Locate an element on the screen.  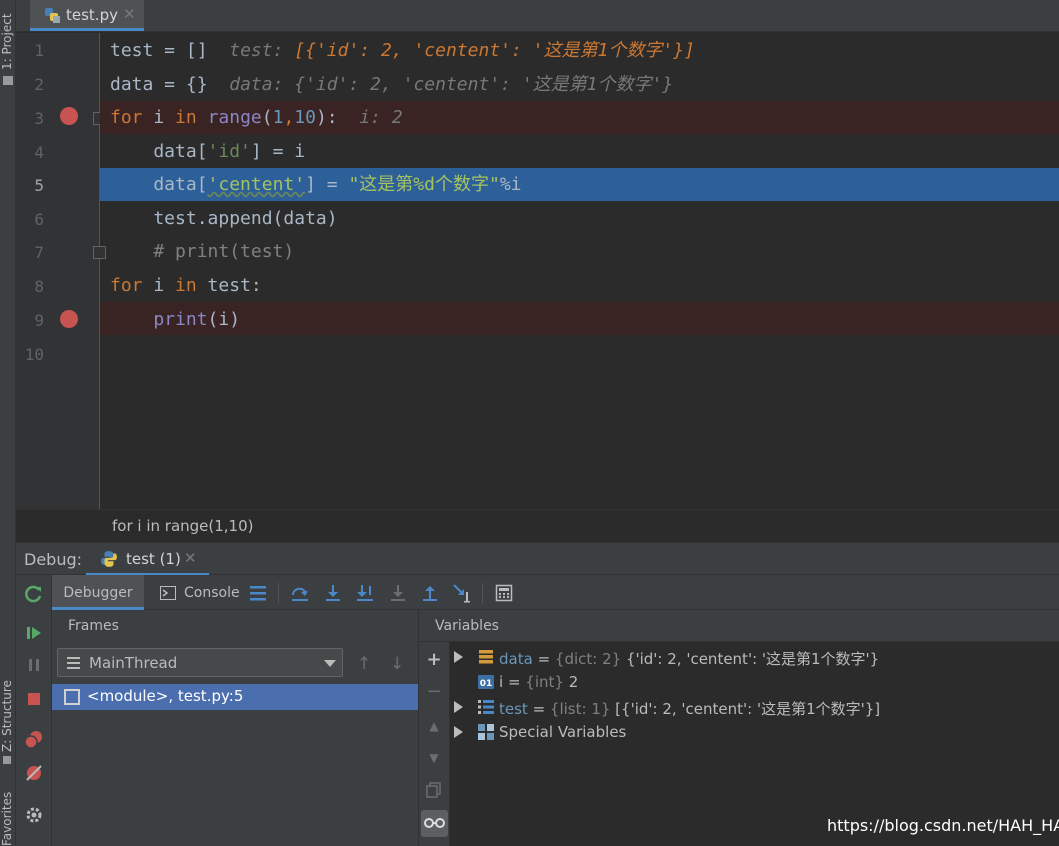
step-into-my-code-icon is located at coordinates (365, 593).